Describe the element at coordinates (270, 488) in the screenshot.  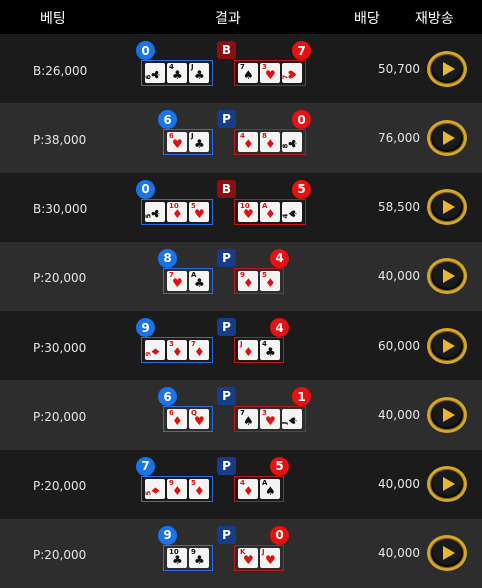
I see `playing-card: A ♠` at that location.